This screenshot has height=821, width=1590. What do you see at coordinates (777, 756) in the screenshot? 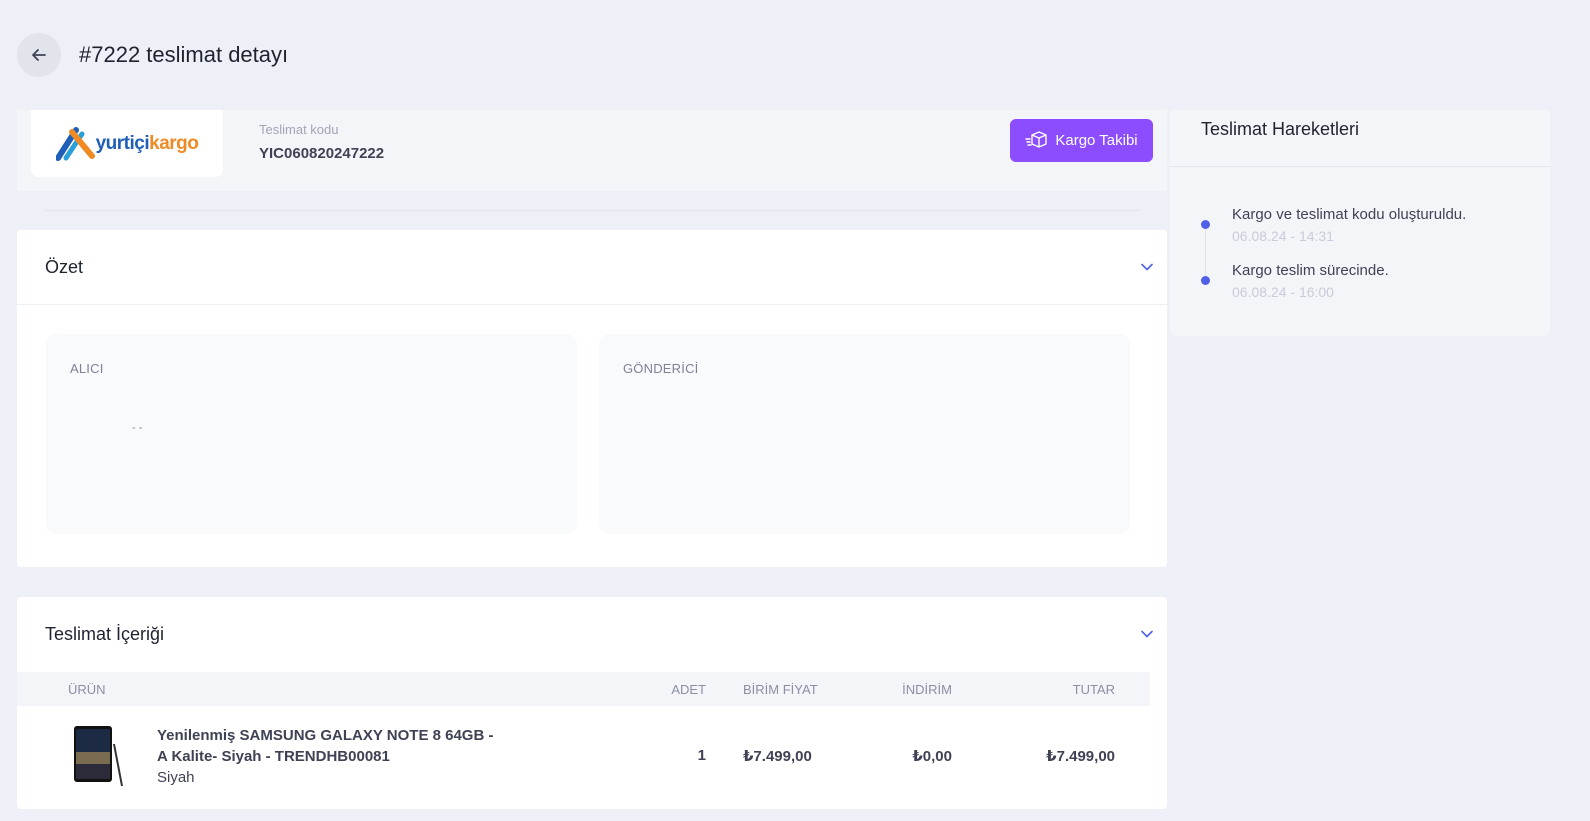
I see `product-unit-price: ₺7.499,00` at bounding box center [777, 756].